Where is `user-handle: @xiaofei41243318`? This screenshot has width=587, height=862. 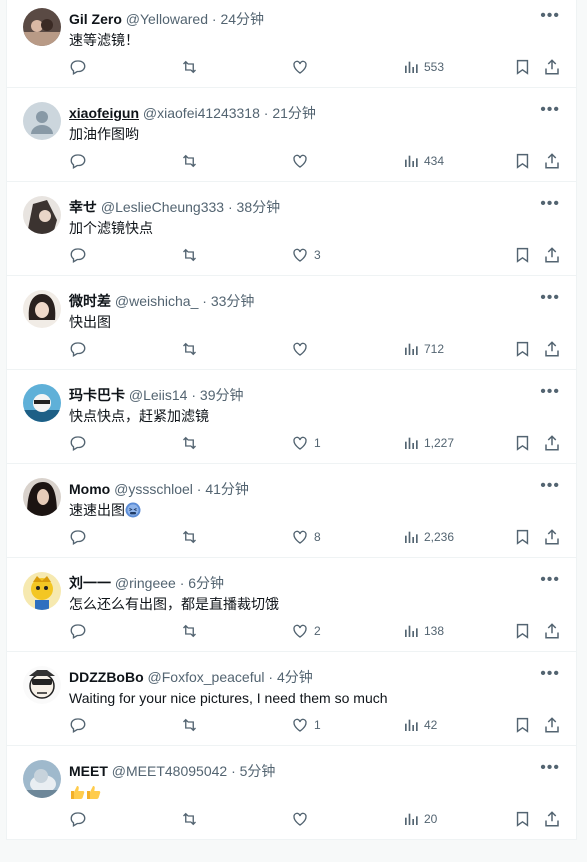 user-handle: @xiaofei41243318 is located at coordinates (201, 113).